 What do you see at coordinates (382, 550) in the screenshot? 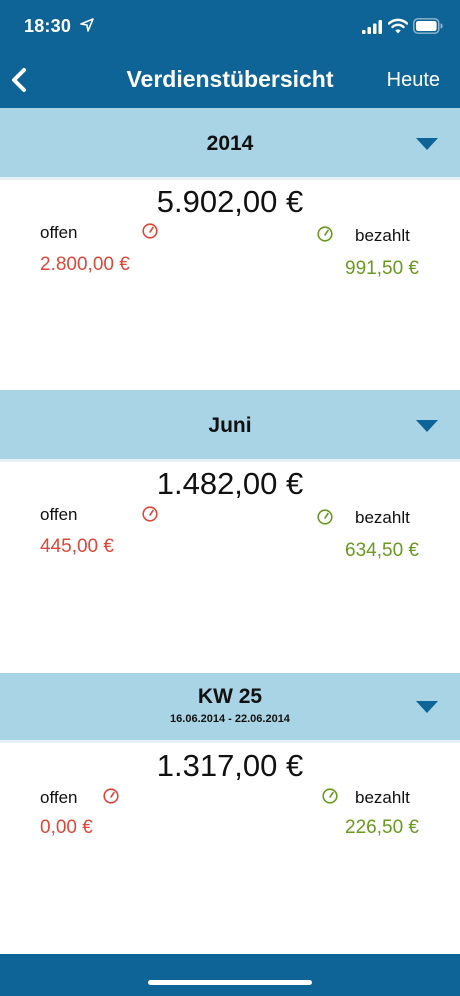
I see `paid-amount: 634,50 €` at bounding box center [382, 550].